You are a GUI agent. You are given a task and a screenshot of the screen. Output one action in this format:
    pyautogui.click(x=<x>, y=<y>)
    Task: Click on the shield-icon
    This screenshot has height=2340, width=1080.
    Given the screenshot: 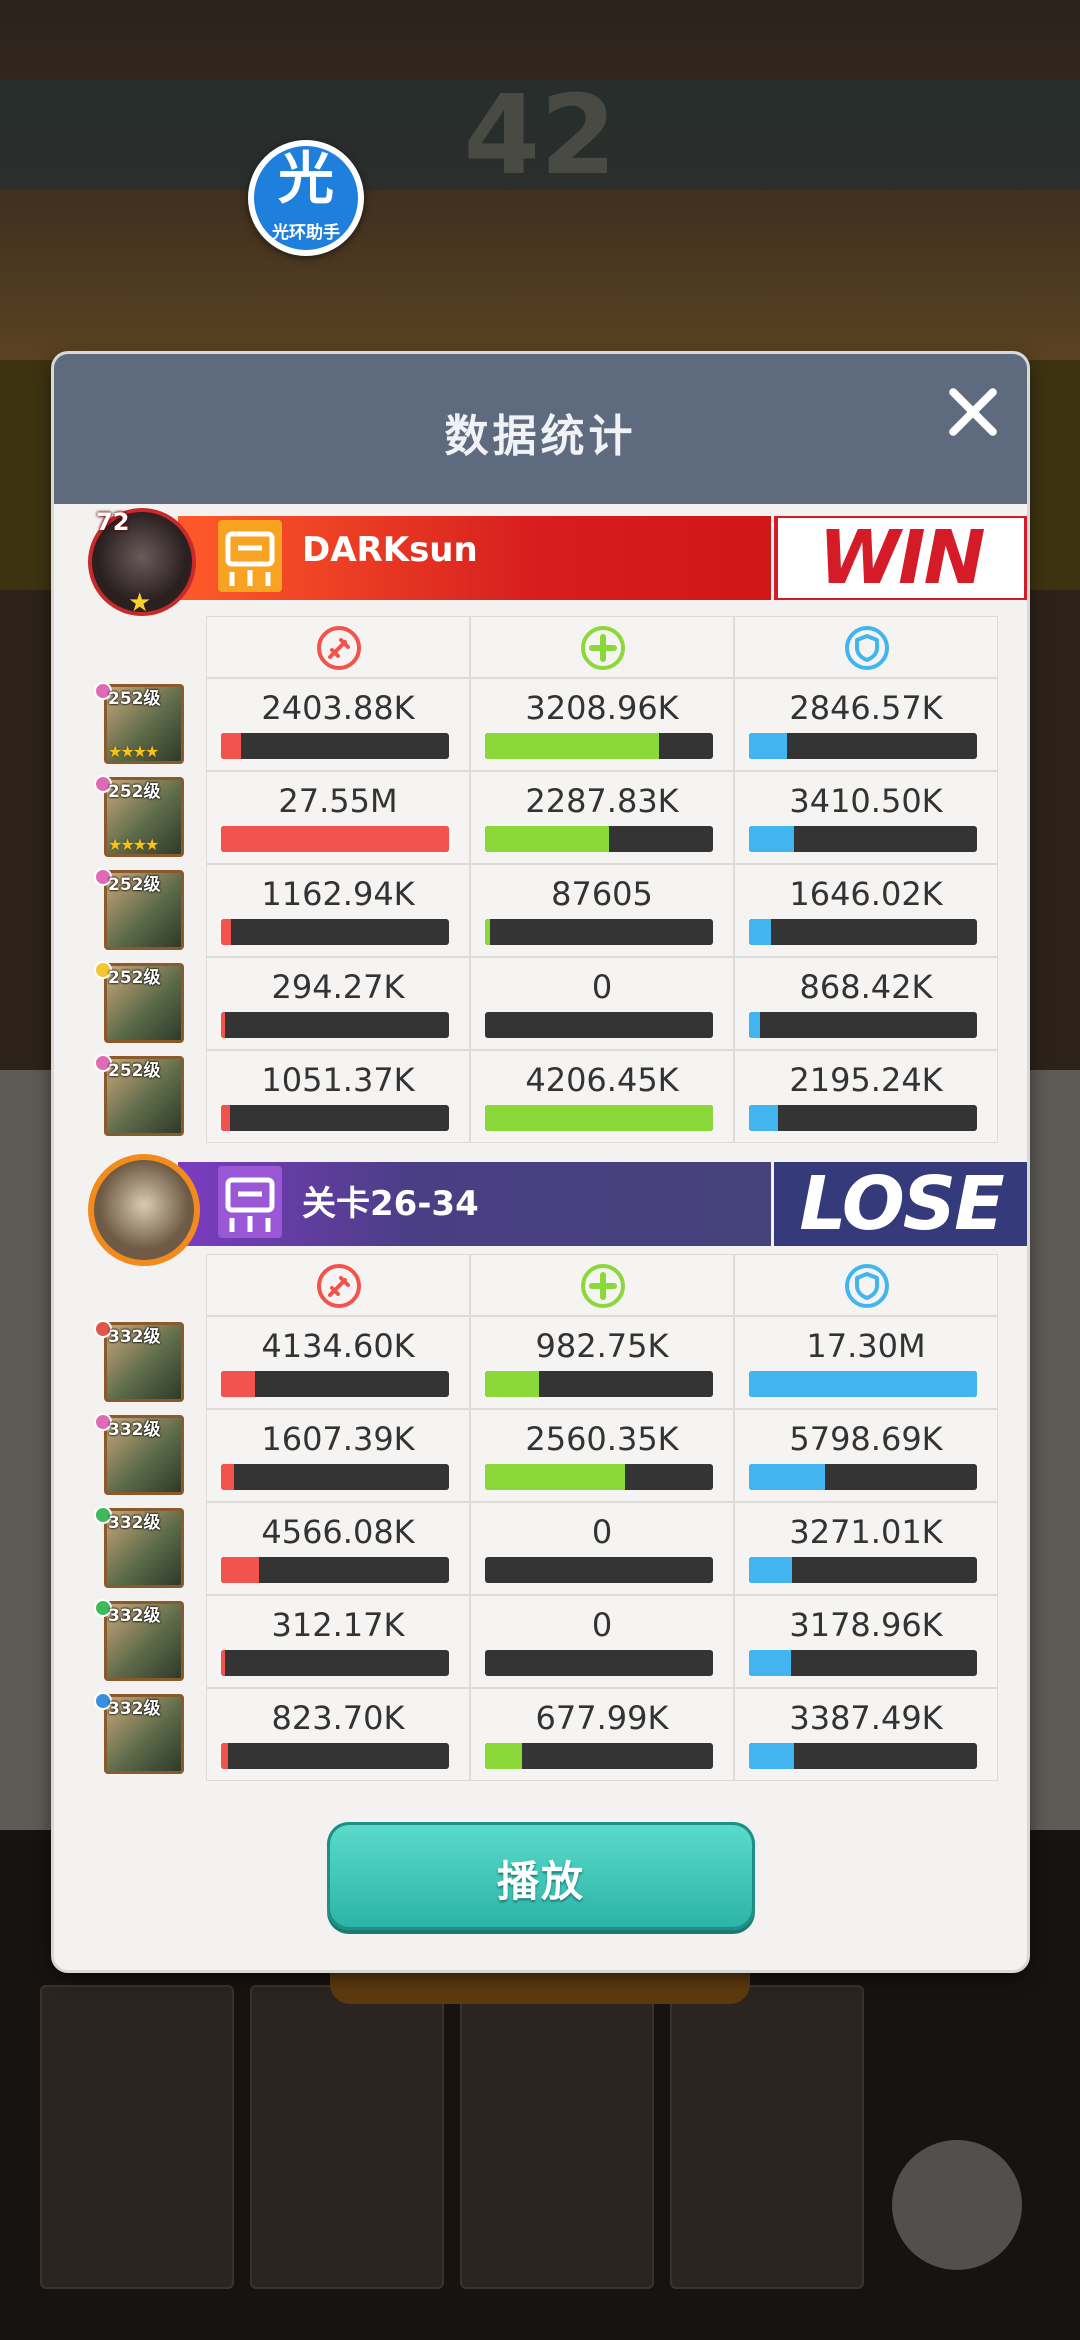 What is the action you would take?
    pyautogui.click(x=867, y=648)
    